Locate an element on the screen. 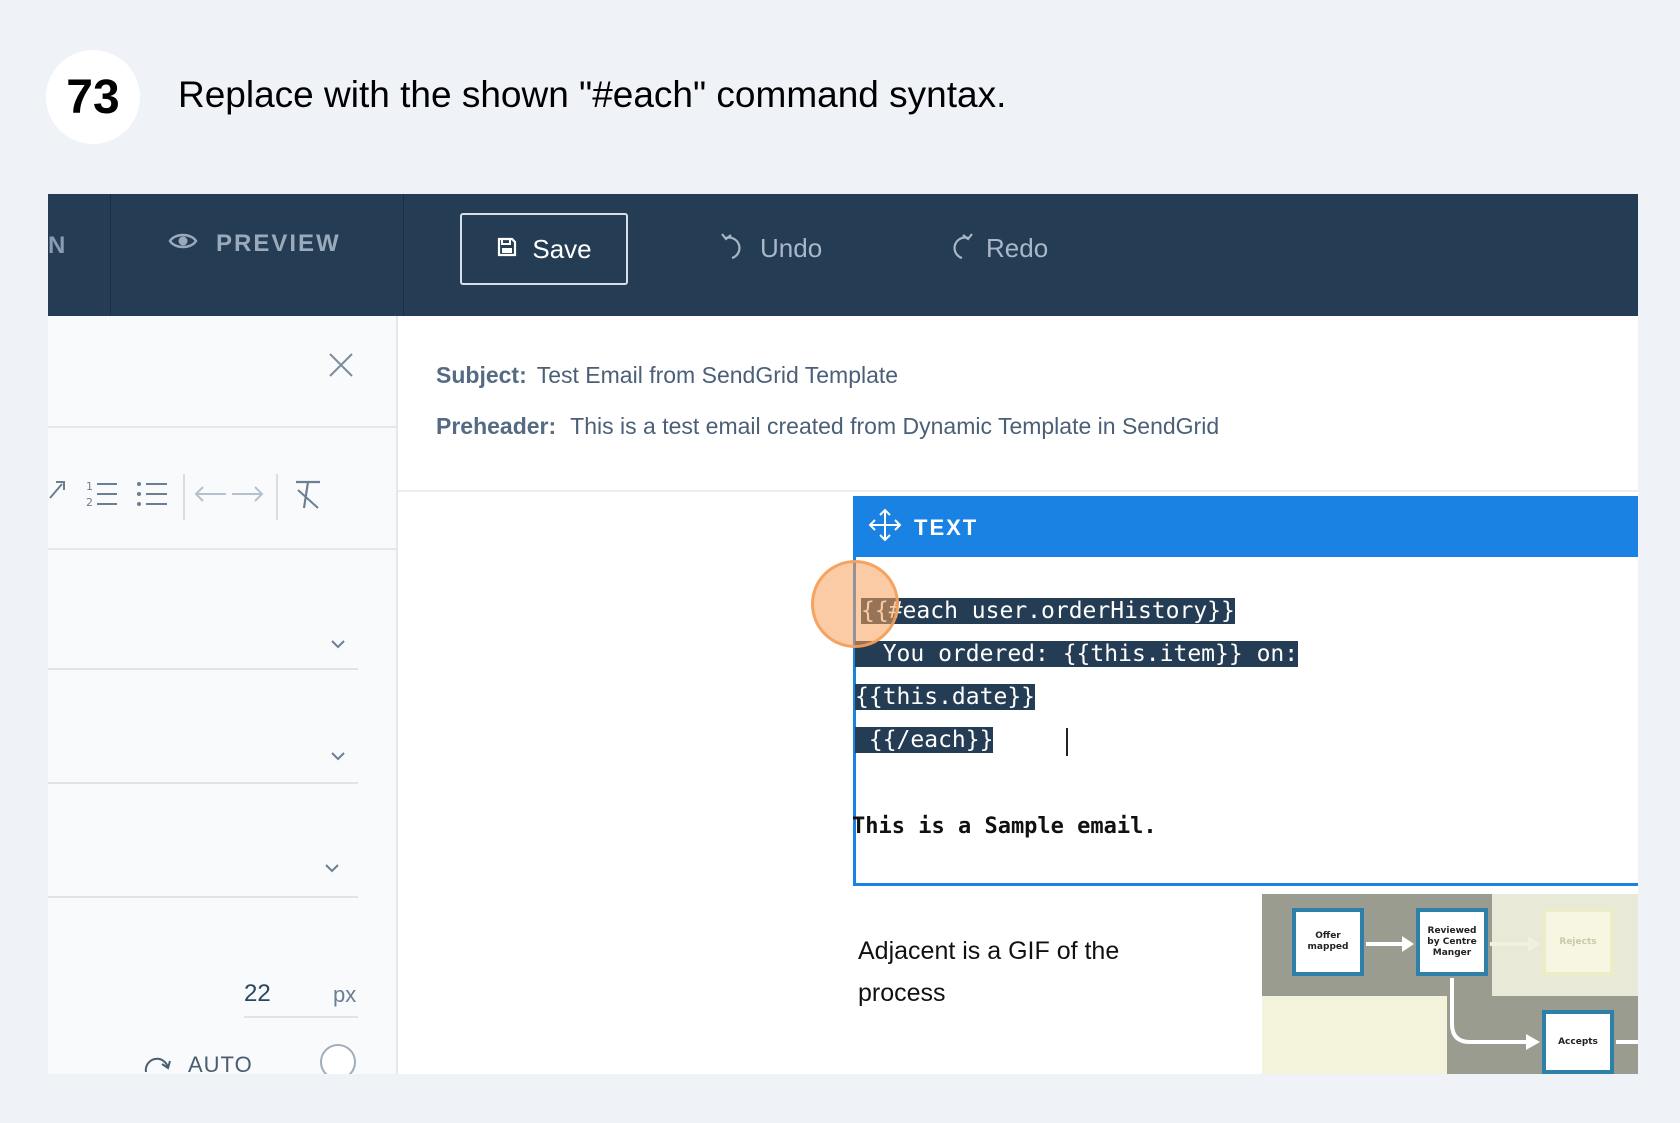 The width and height of the screenshot is (1680, 1123). step-number-badge: 73 is located at coordinates (93, 97).